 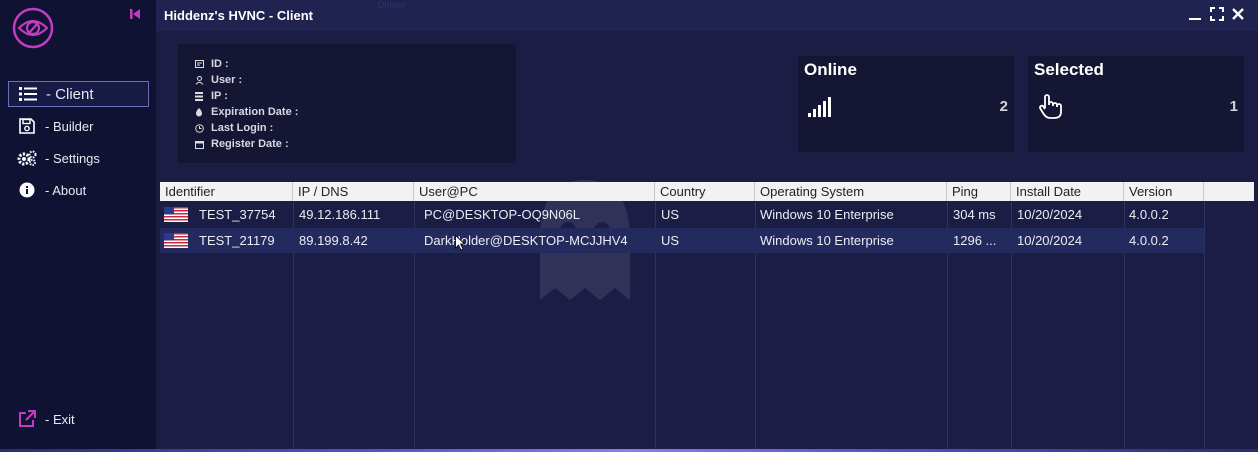 What do you see at coordinates (502, 214) in the screenshot?
I see `cell-user-pc: PC@DESKTOP-OQ9N06L` at bounding box center [502, 214].